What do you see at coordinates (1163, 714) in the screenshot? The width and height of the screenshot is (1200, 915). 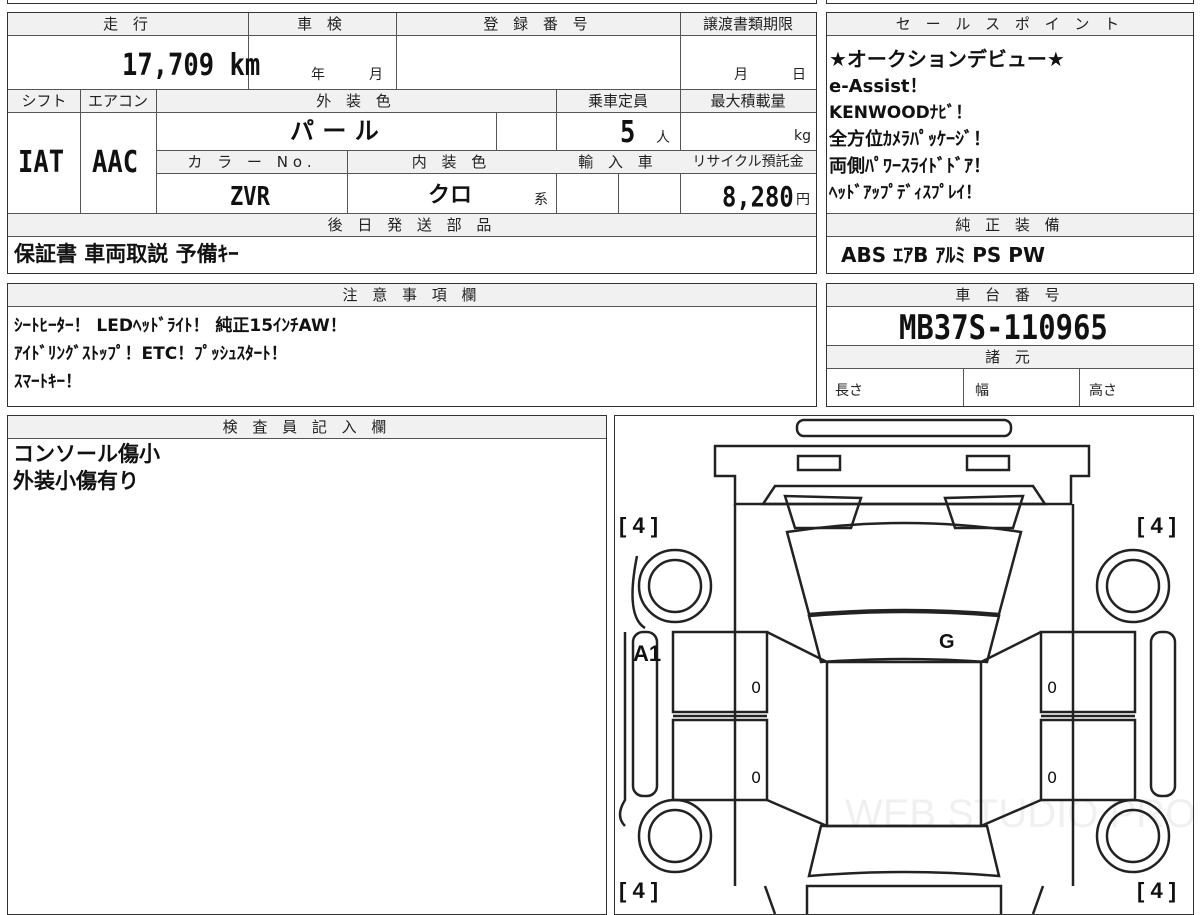 I see `right-mirror-panel` at bounding box center [1163, 714].